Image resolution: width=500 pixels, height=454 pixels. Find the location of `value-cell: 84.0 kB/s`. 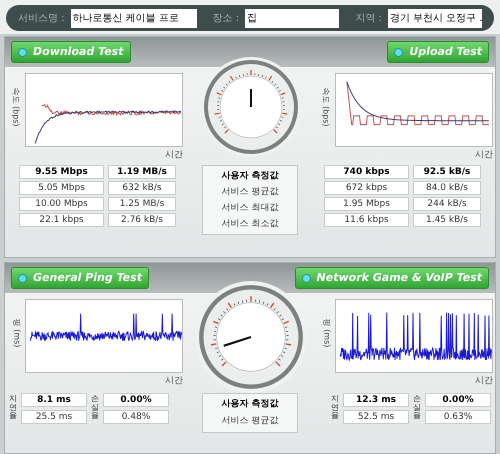

value-cell: 84.0 kB/s is located at coordinates (447, 187).